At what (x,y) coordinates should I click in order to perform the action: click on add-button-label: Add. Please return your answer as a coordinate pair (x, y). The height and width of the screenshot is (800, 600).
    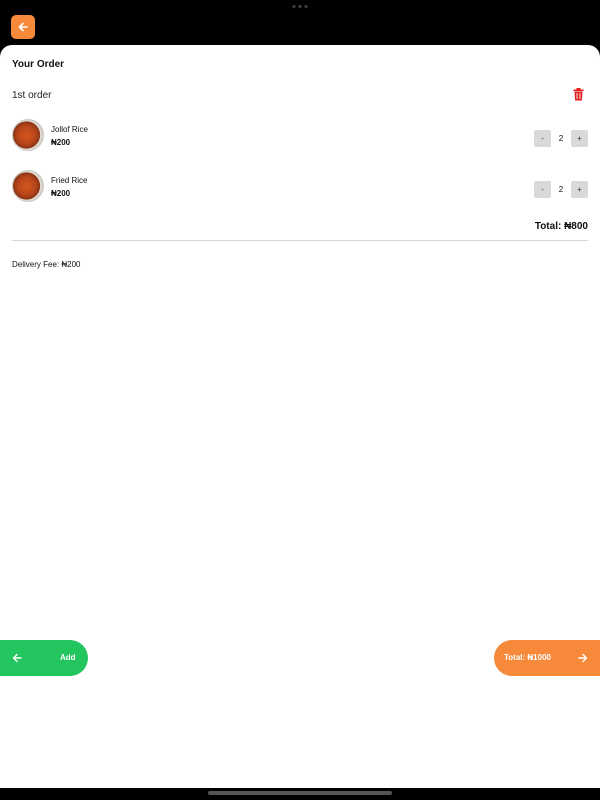
    Looking at the image, I should click on (68, 657).